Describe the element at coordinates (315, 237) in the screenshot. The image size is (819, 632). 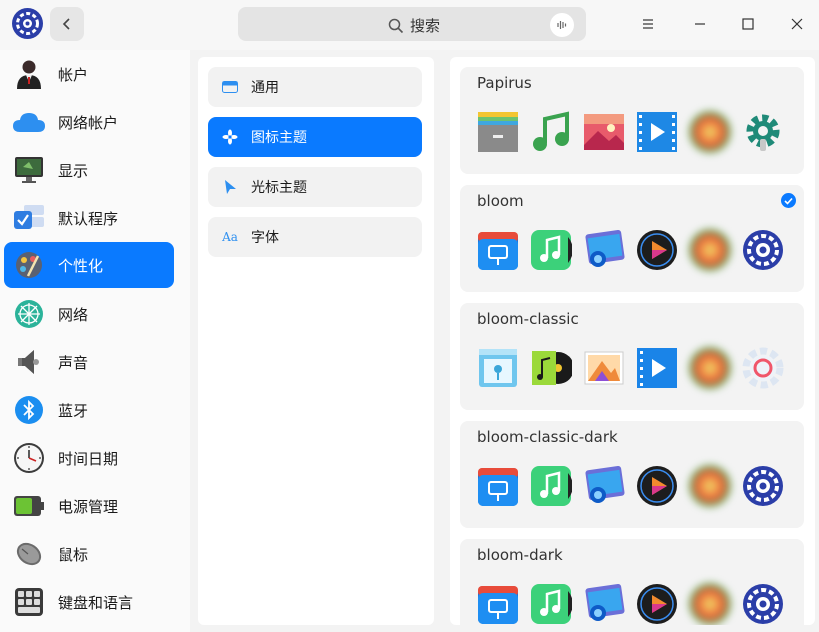
I see `submenu-item-font: Aa 字体` at that location.